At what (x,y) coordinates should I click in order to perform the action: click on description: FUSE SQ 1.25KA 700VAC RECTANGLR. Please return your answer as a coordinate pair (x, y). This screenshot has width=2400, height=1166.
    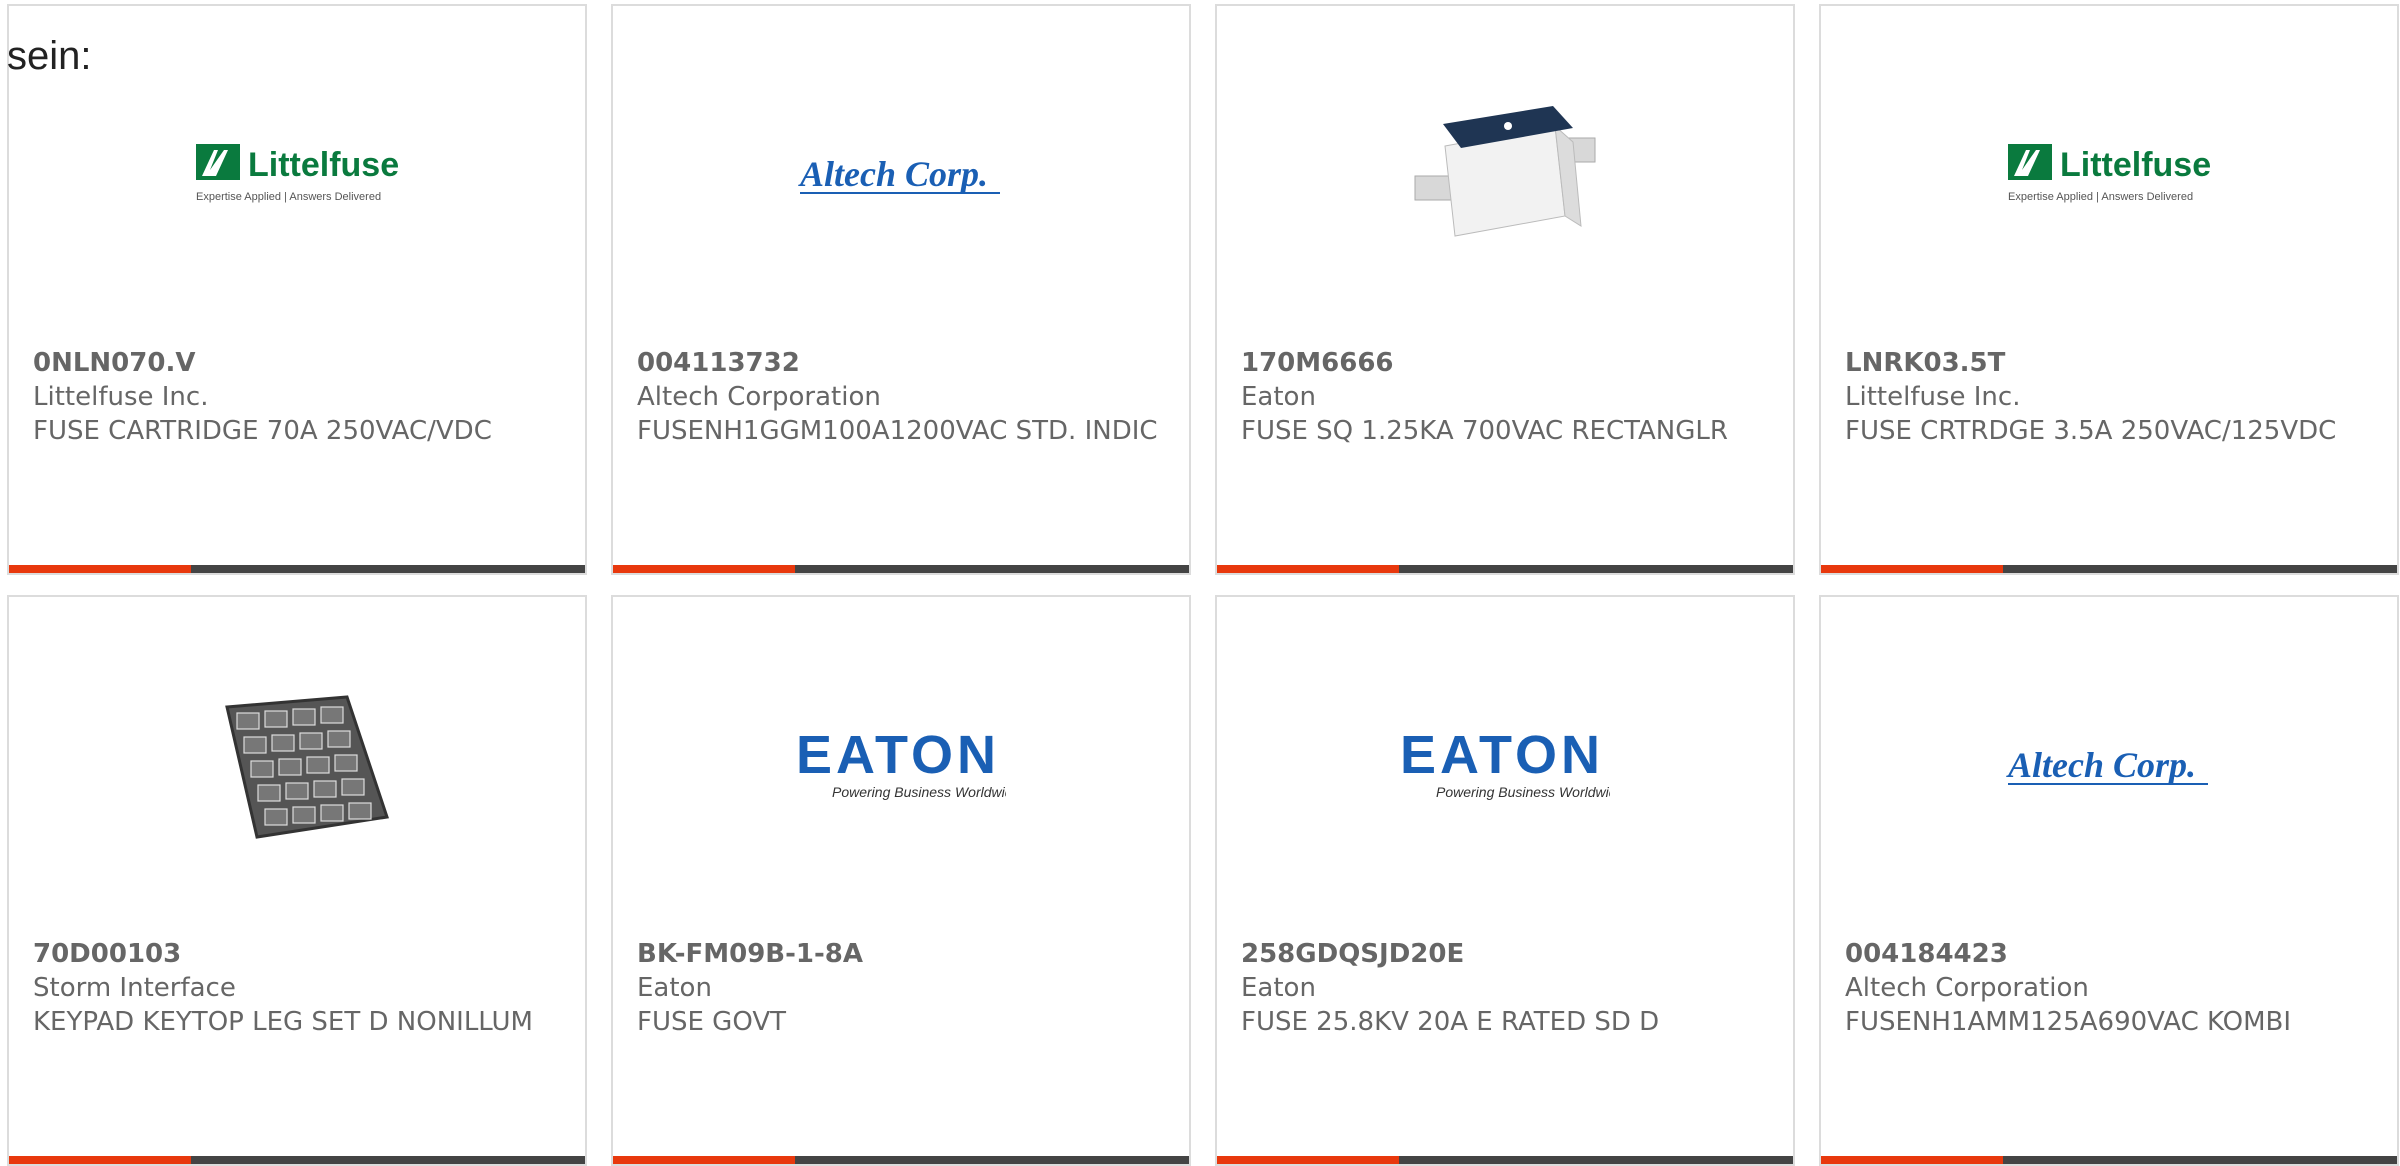
    Looking at the image, I should click on (1484, 431).